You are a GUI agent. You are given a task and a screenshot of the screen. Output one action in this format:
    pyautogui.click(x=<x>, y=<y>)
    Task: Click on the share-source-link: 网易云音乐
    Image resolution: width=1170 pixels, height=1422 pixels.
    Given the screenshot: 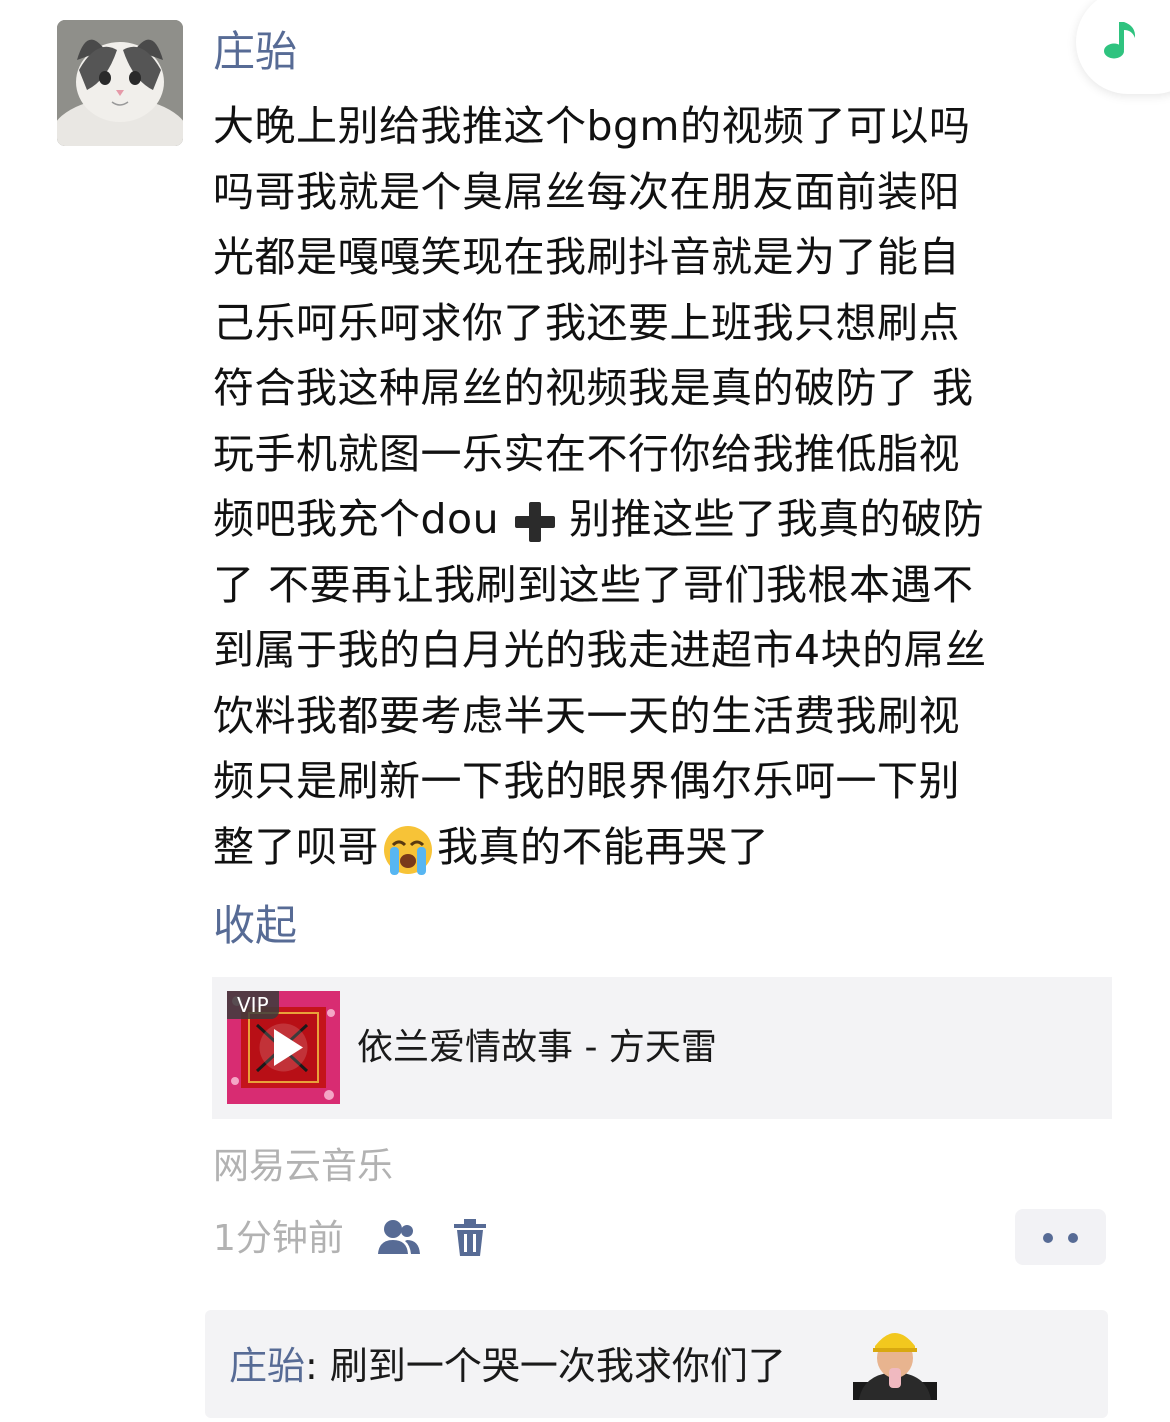 What is the action you would take?
    pyautogui.click(x=303, y=1167)
    